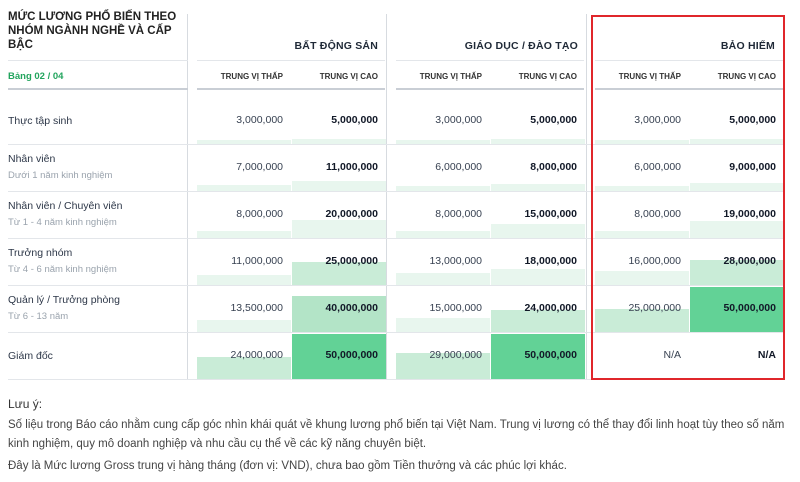 This screenshot has width=800, height=482. Describe the element at coordinates (256, 355) in the screenshot. I see `low-median-value: 24,000,000` at that location.